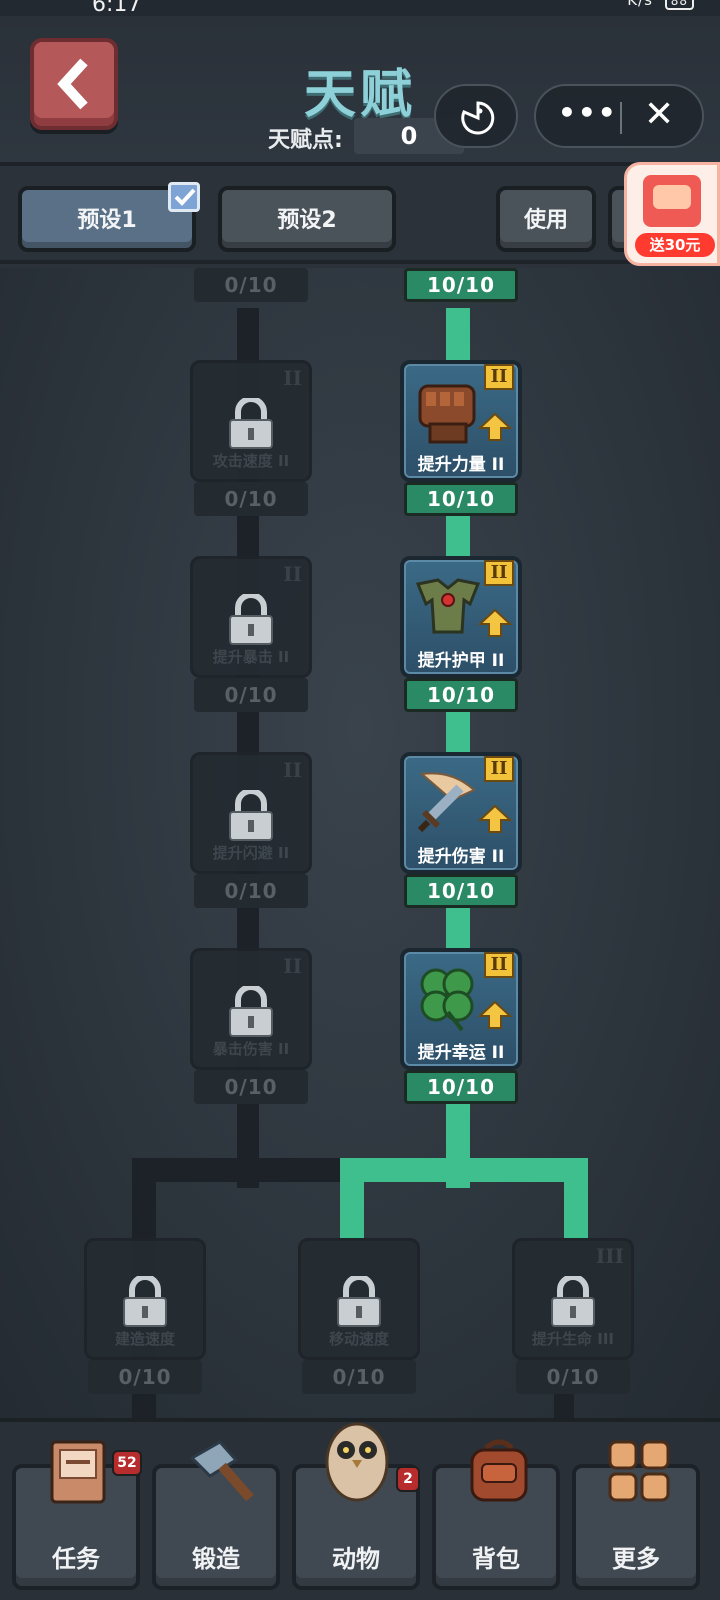 The width and height of the screenshot is (720, 1600). I want to click on promo-label: 送30元, so click(675, 245).